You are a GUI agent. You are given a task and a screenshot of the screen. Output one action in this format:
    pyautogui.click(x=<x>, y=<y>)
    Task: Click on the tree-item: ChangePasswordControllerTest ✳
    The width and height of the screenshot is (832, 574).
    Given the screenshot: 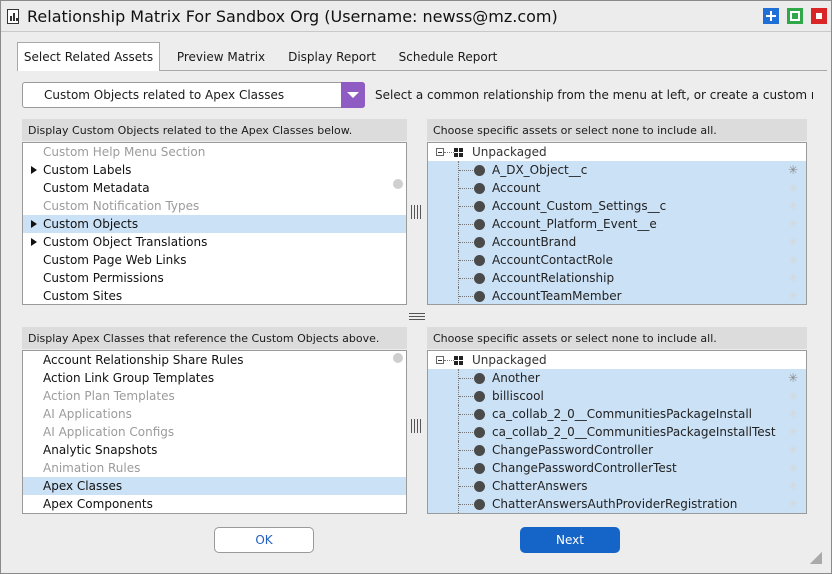 What is the action you would take?
    pyautogui.click(x=617, y=468)
    